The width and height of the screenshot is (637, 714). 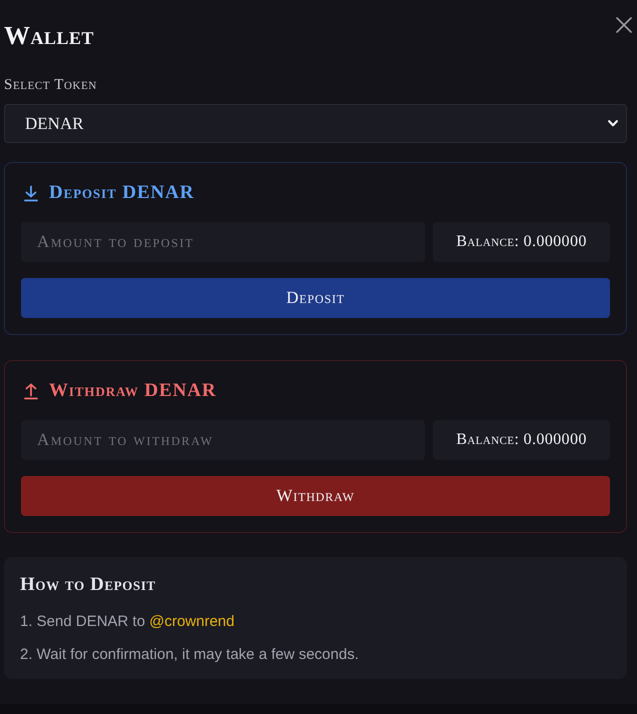 What do you see at coordinates (315, 298) in the screenshot?
I see `deposit-button: Deposit` at bounding box center [315, 298].